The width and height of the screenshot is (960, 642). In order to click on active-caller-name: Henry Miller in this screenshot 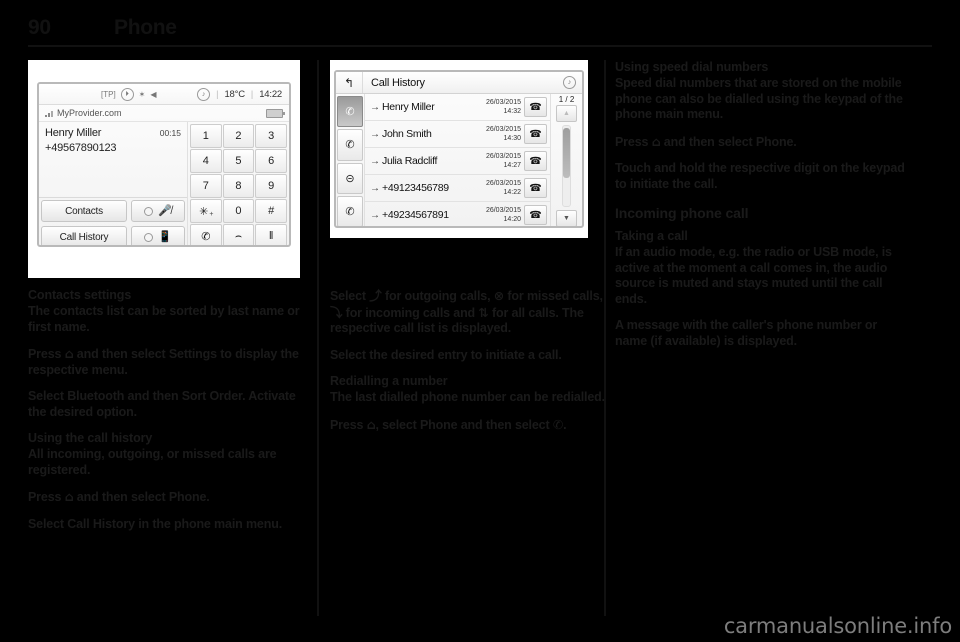, I will do `click(73, 133)`.